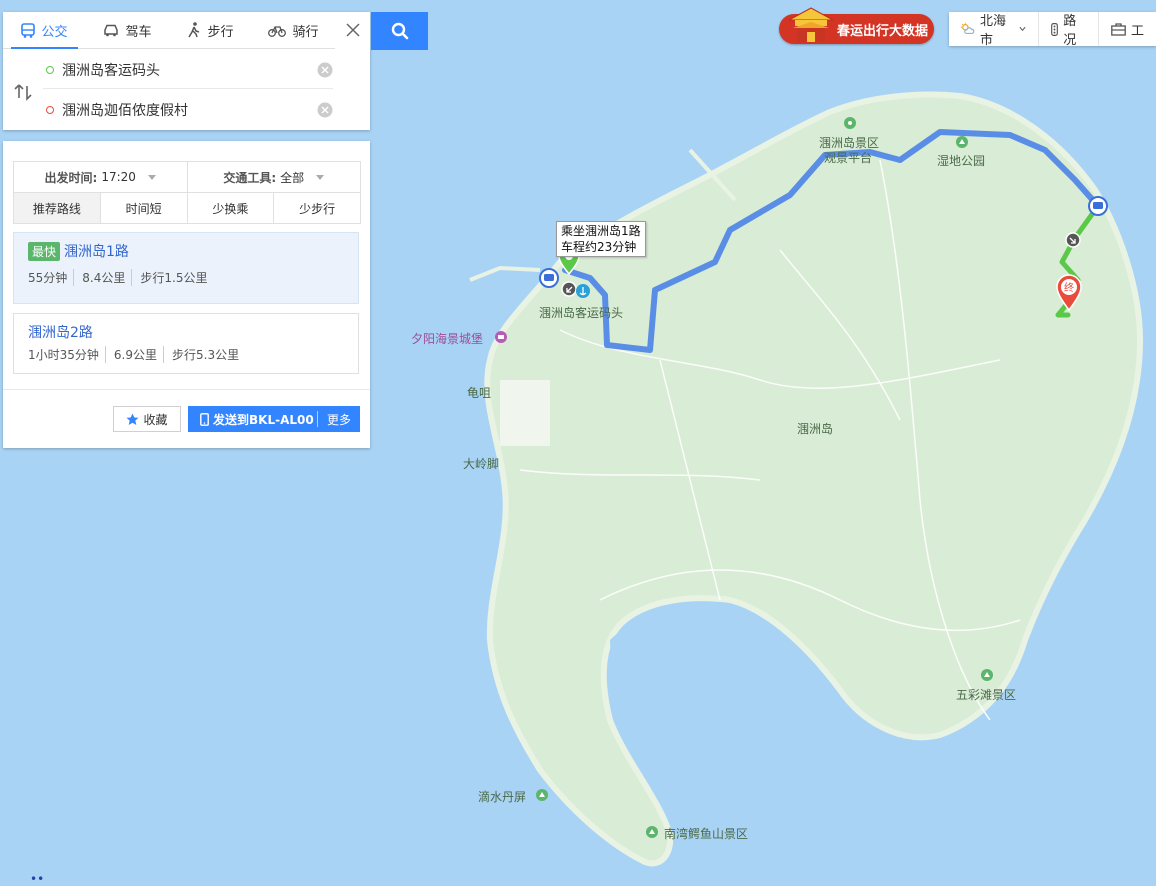  What do you see at coordinates (479, 393) in the screenshot?
I see `map-label-guizui: 龟咀` at bounding box center [479, 393].